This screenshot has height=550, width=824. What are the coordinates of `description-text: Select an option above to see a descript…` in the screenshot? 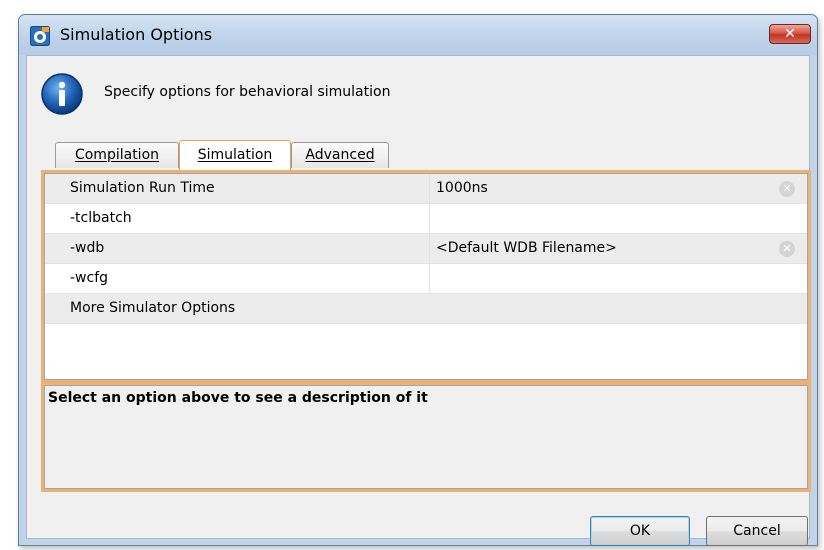 It's located at (238, 398).